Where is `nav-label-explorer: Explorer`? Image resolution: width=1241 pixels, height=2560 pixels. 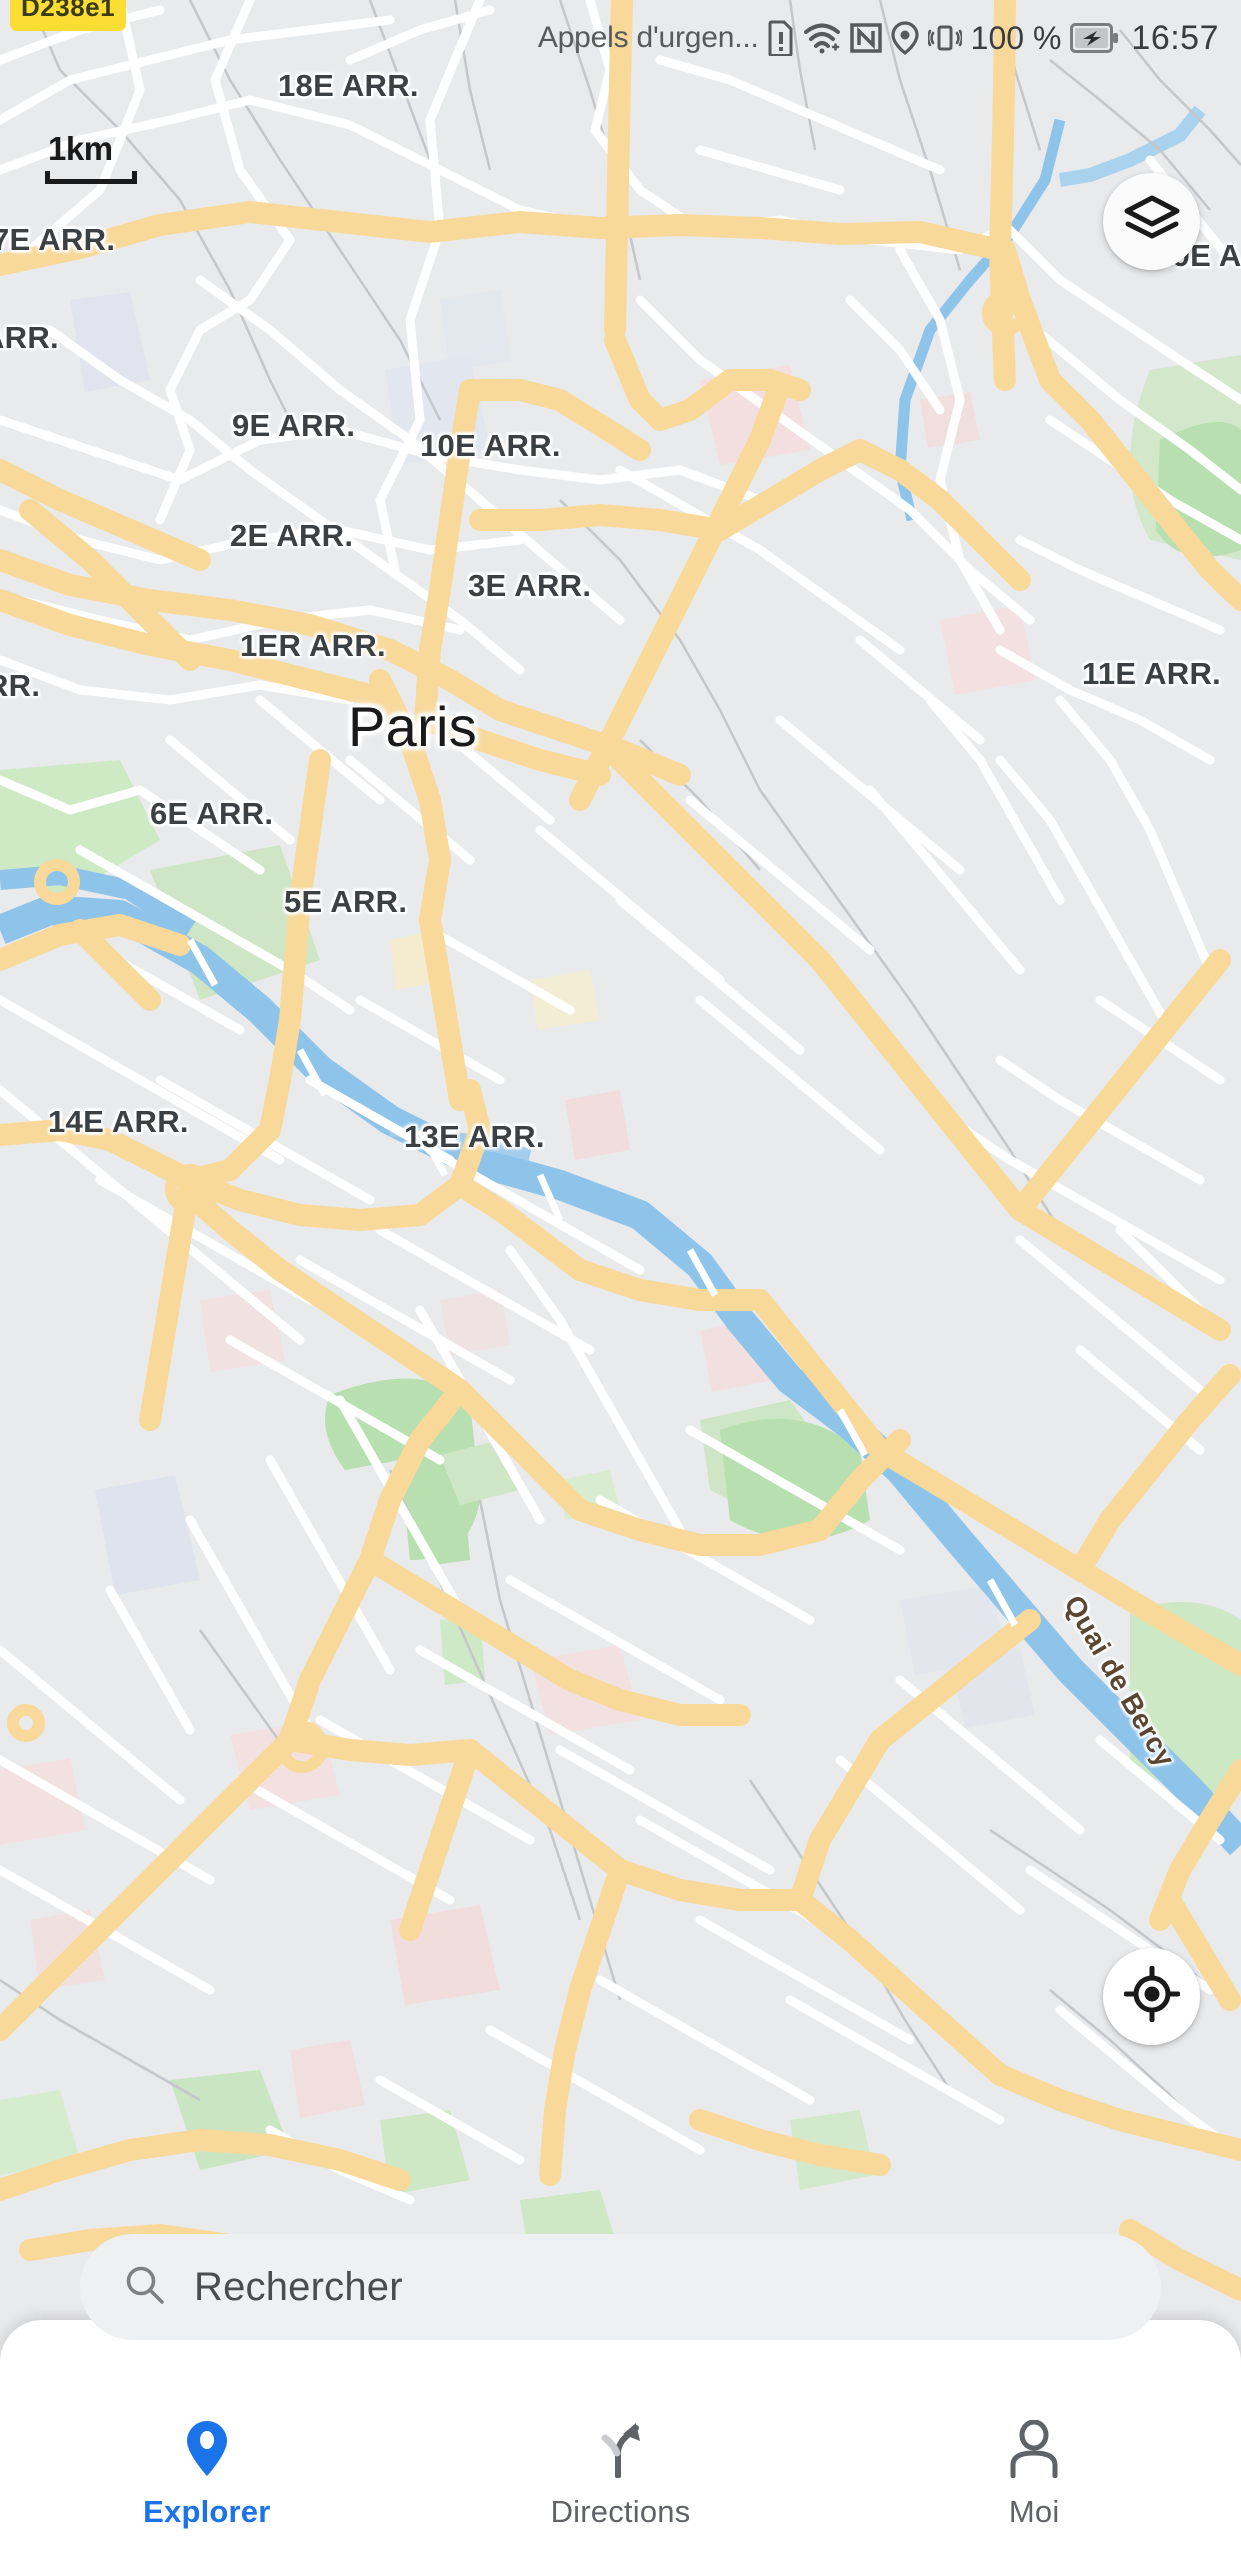
nav-label-explorer: Explorer is located at coordinates (207, 2511).